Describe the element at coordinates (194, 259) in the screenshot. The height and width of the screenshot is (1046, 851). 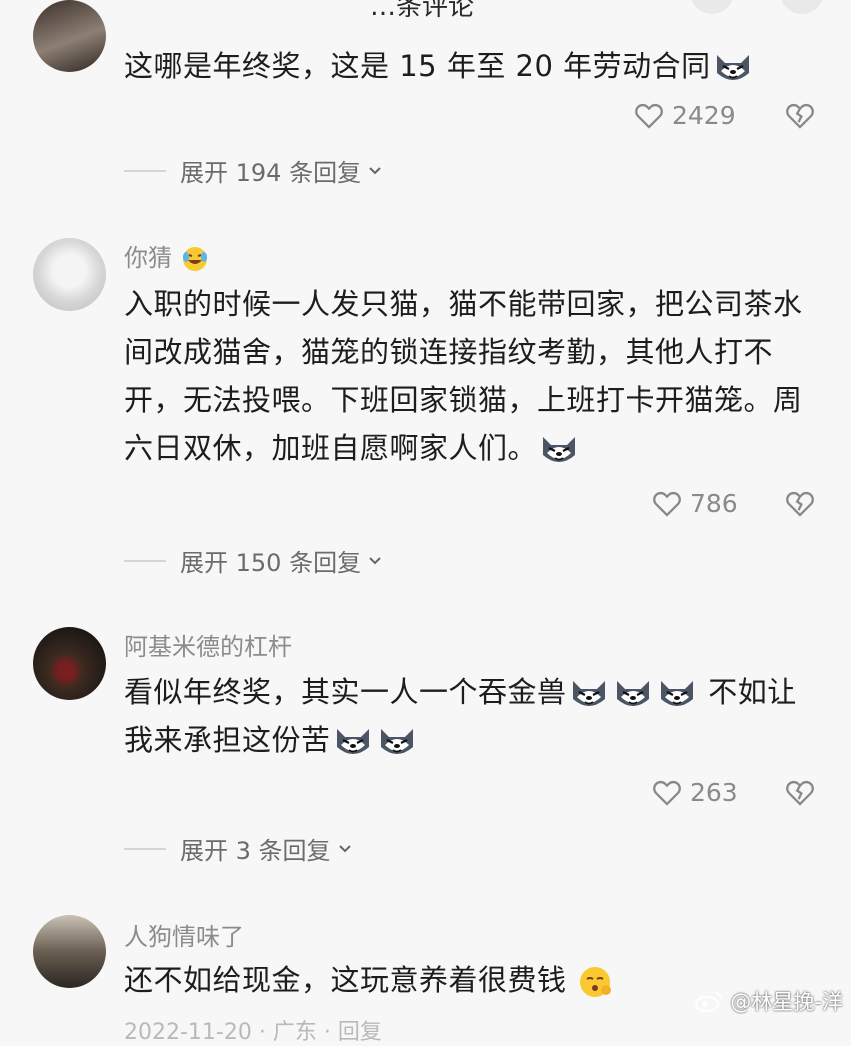
I see `laugh-emoji-icon` at that location.